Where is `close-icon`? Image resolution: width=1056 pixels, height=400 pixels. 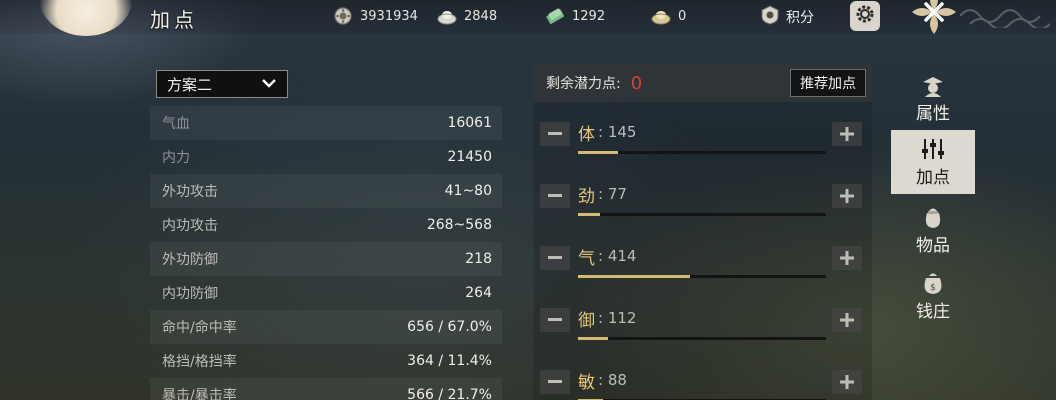
close-icon is located at coordinates (934, 21).